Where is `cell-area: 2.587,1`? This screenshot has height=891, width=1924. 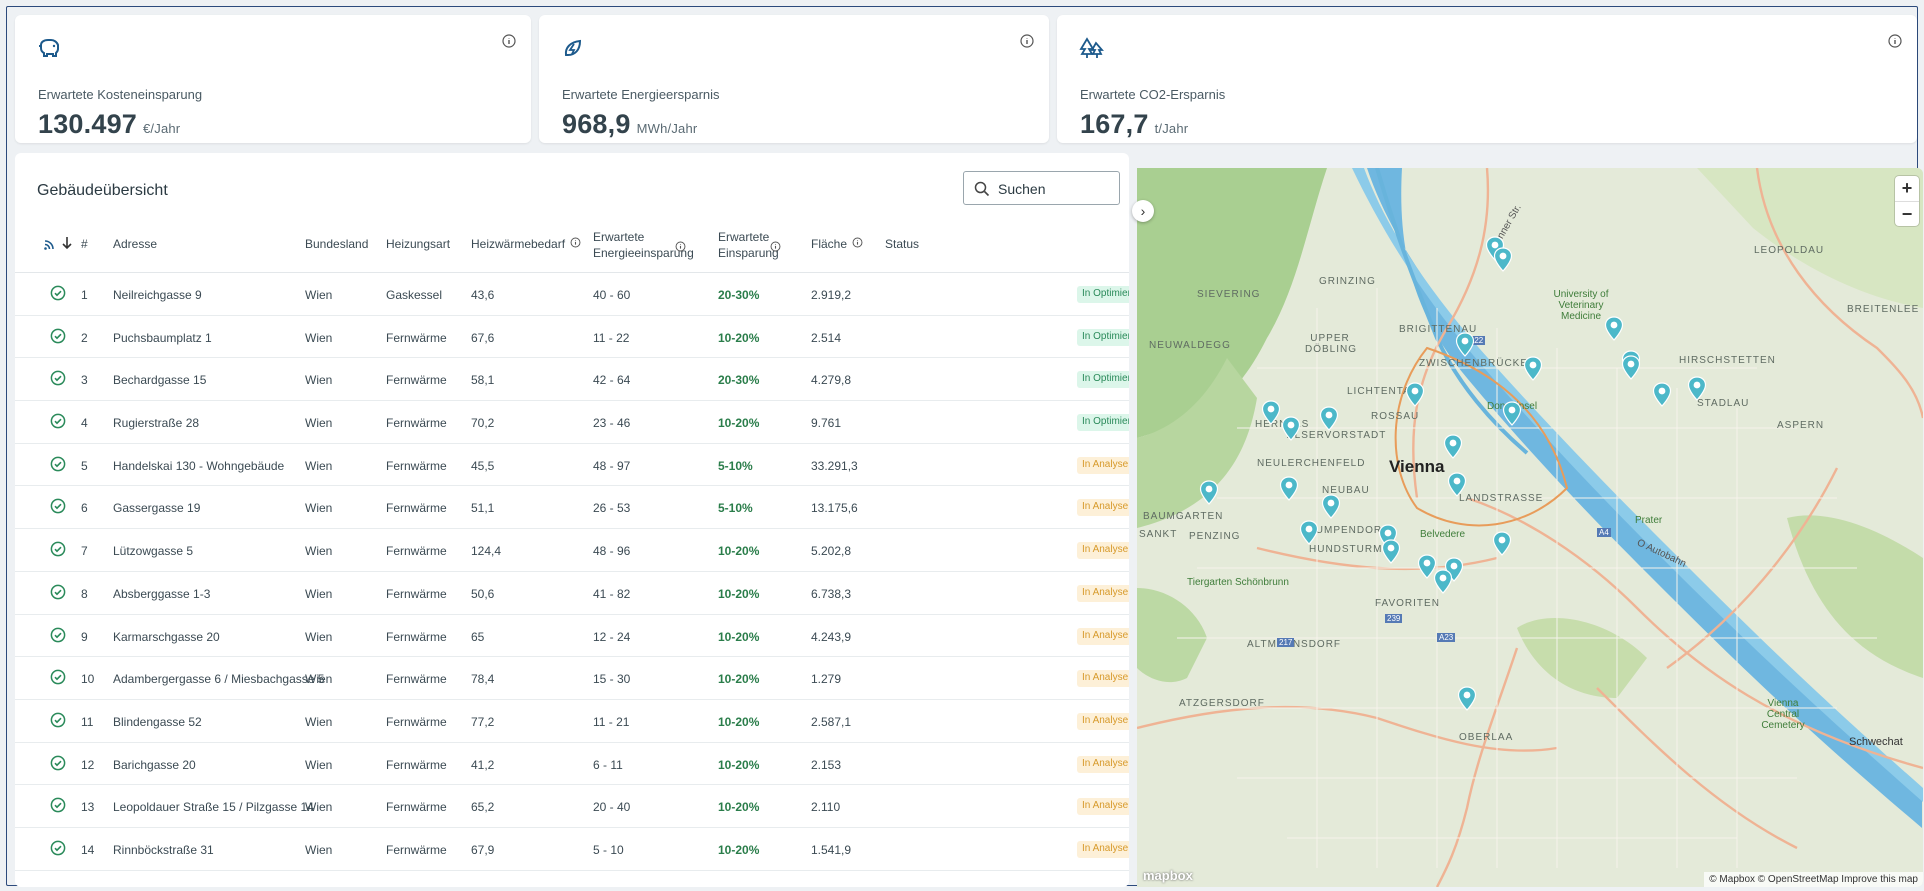
cell-area: 2.587,1 is located at coordinates (831, 721).